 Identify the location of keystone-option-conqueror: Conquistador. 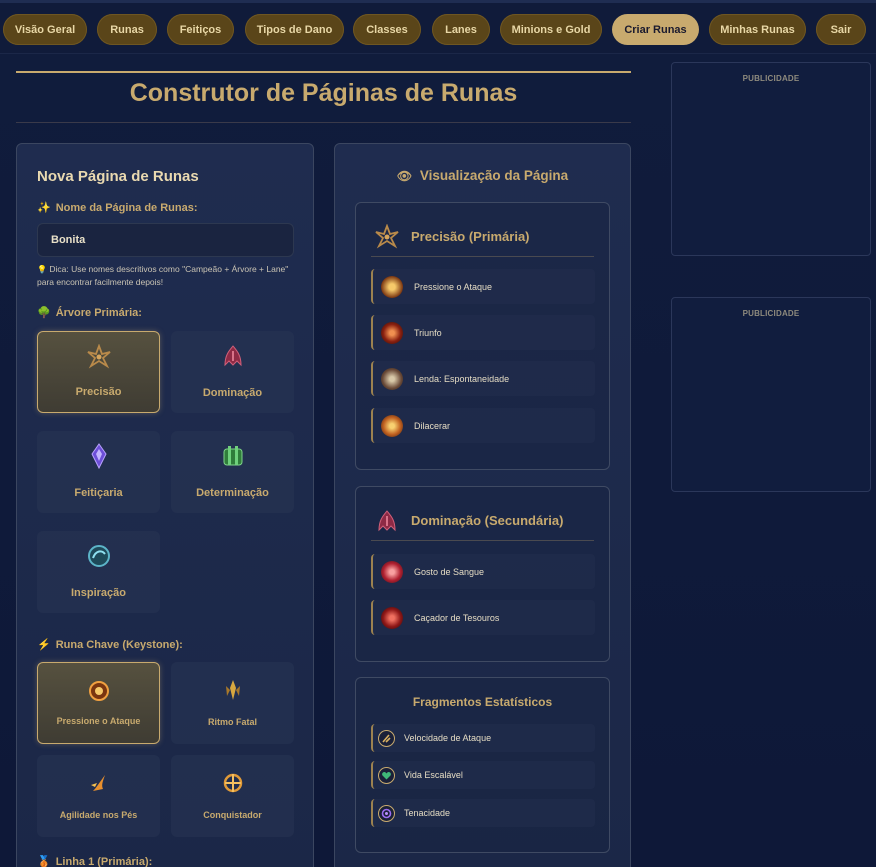
(232, 796).